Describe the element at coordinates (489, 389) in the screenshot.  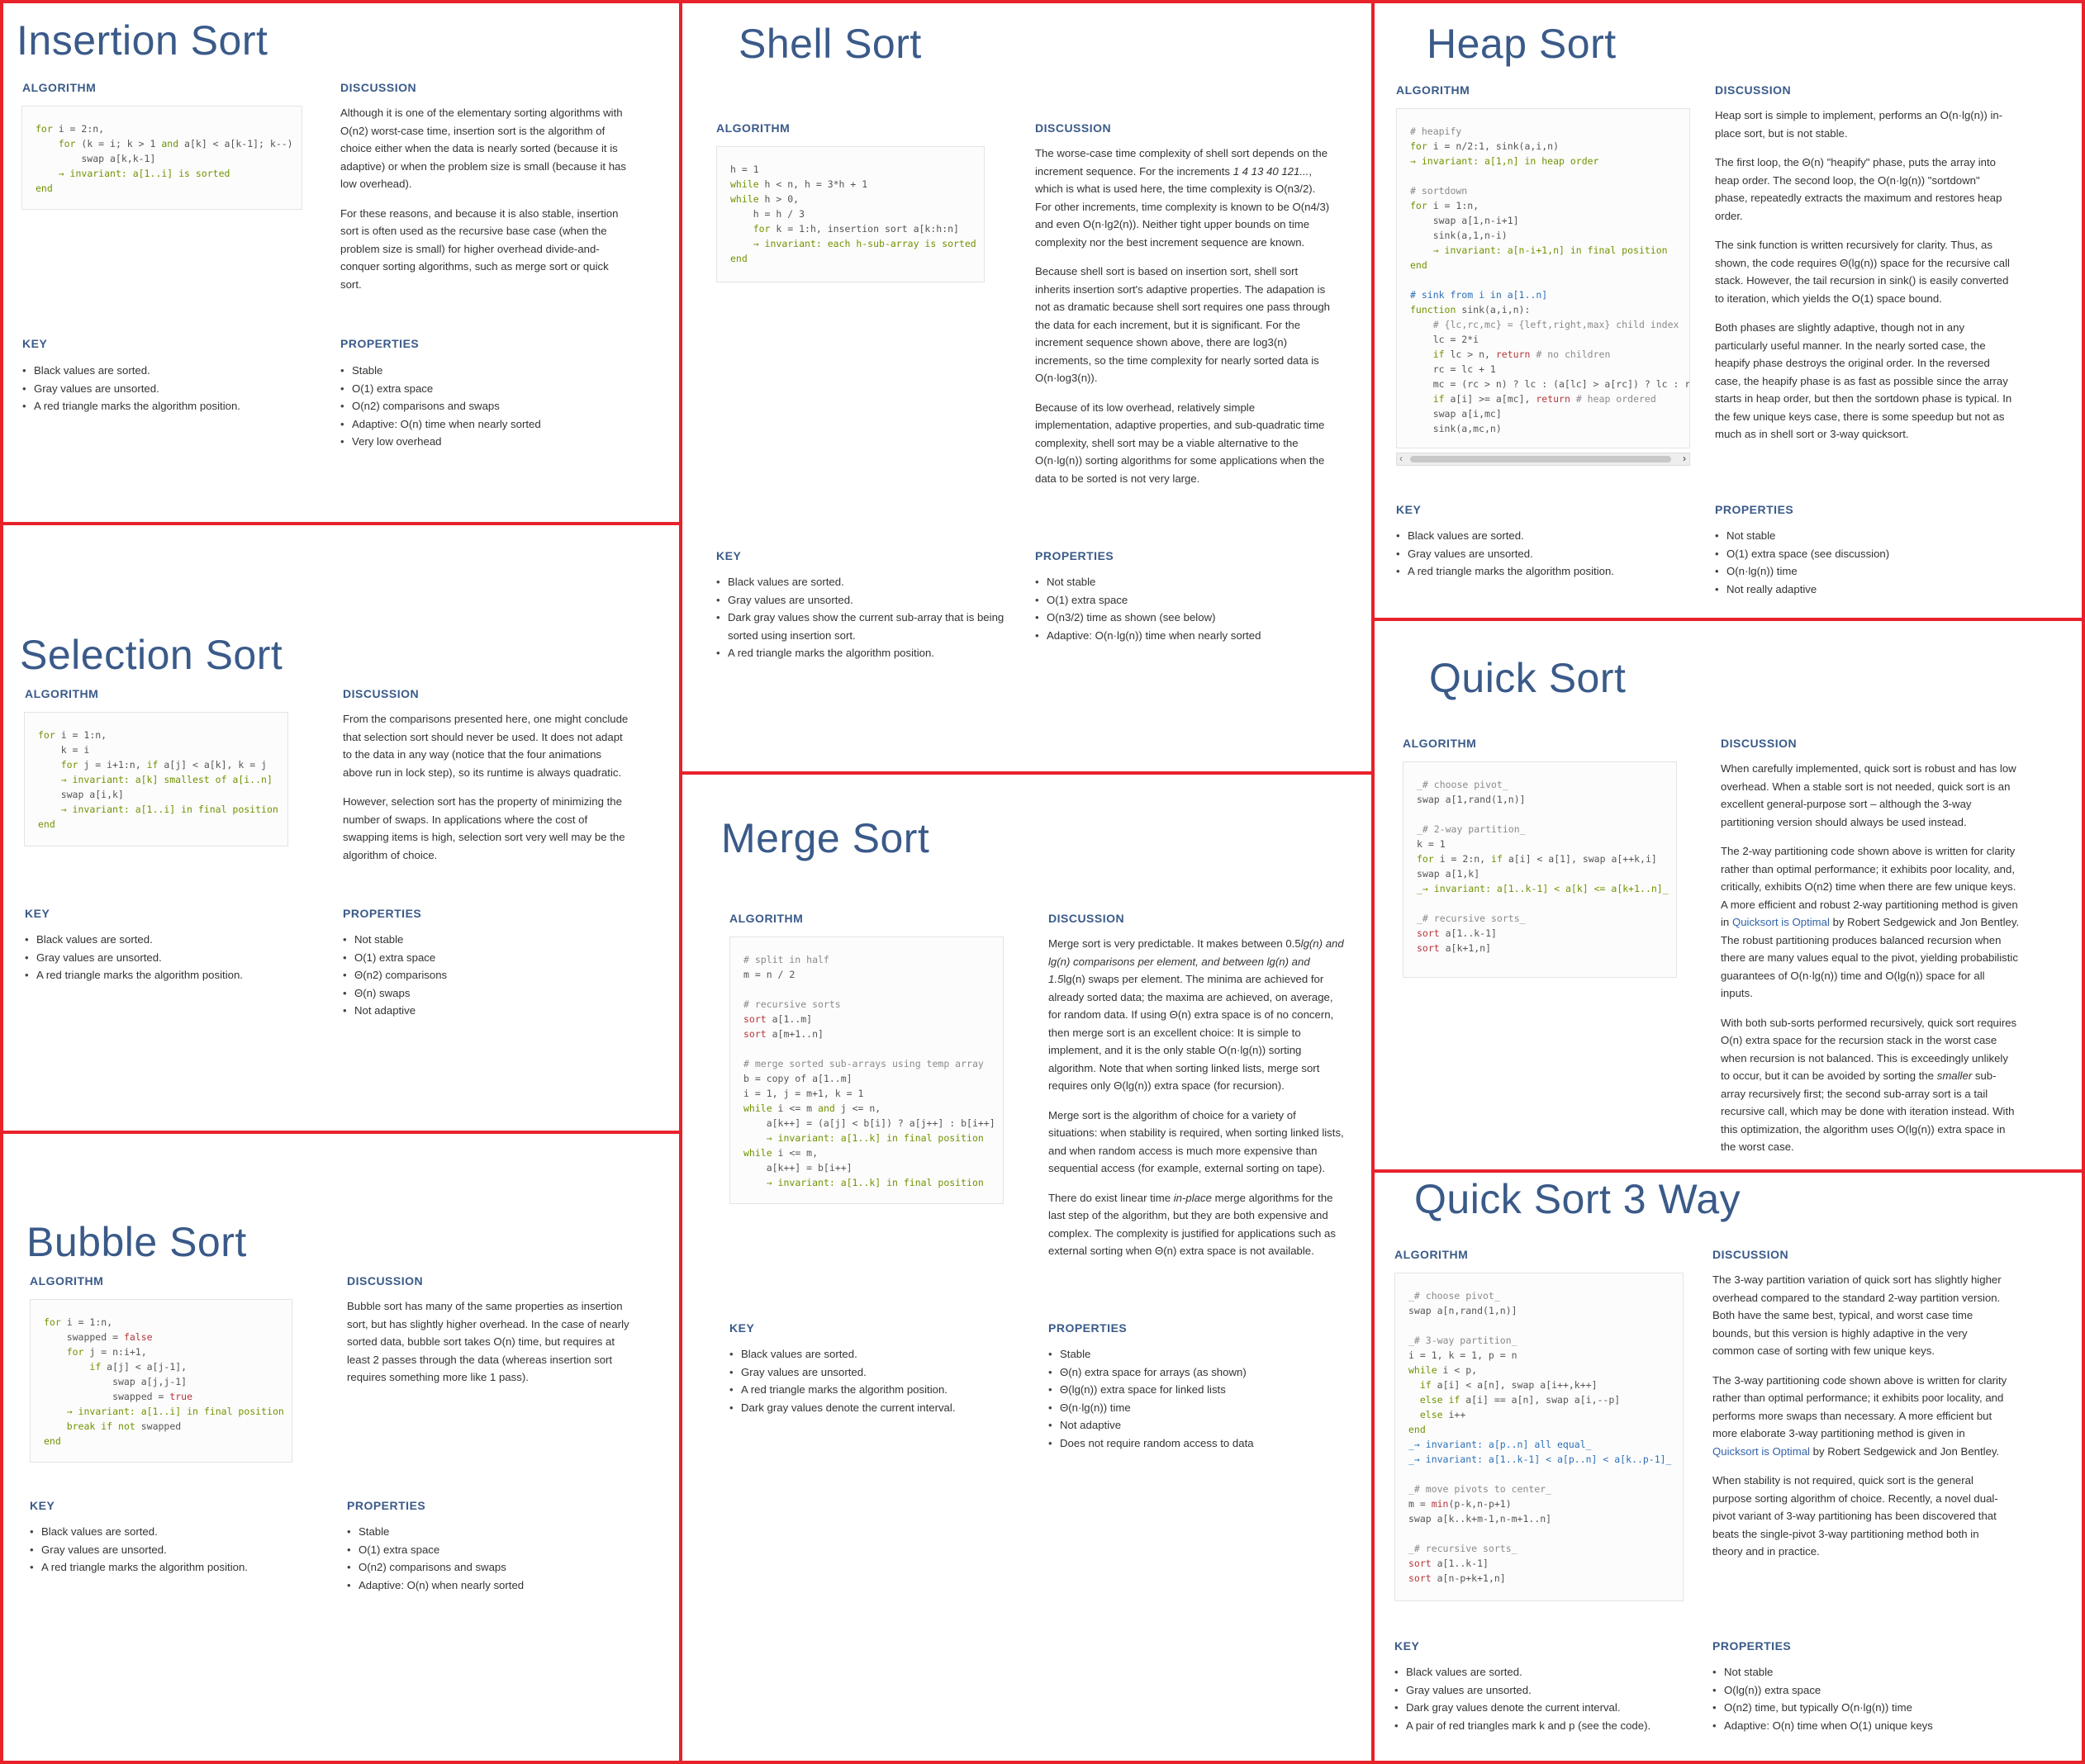
I see `list-item: O(1) extra space` at that location.